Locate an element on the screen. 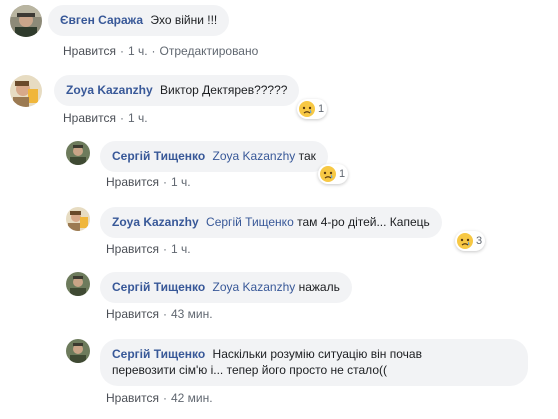 This screenshot has height=419, width=558. comment-time: 42 мин. is located at coordinates (192, 398).